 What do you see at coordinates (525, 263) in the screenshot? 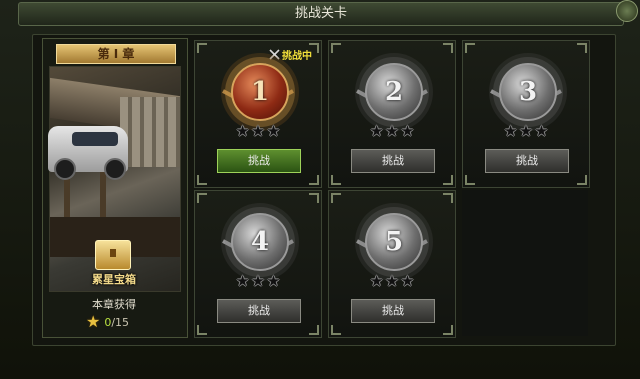
I see `empty-level-slot` at bounding box center [525, 263].